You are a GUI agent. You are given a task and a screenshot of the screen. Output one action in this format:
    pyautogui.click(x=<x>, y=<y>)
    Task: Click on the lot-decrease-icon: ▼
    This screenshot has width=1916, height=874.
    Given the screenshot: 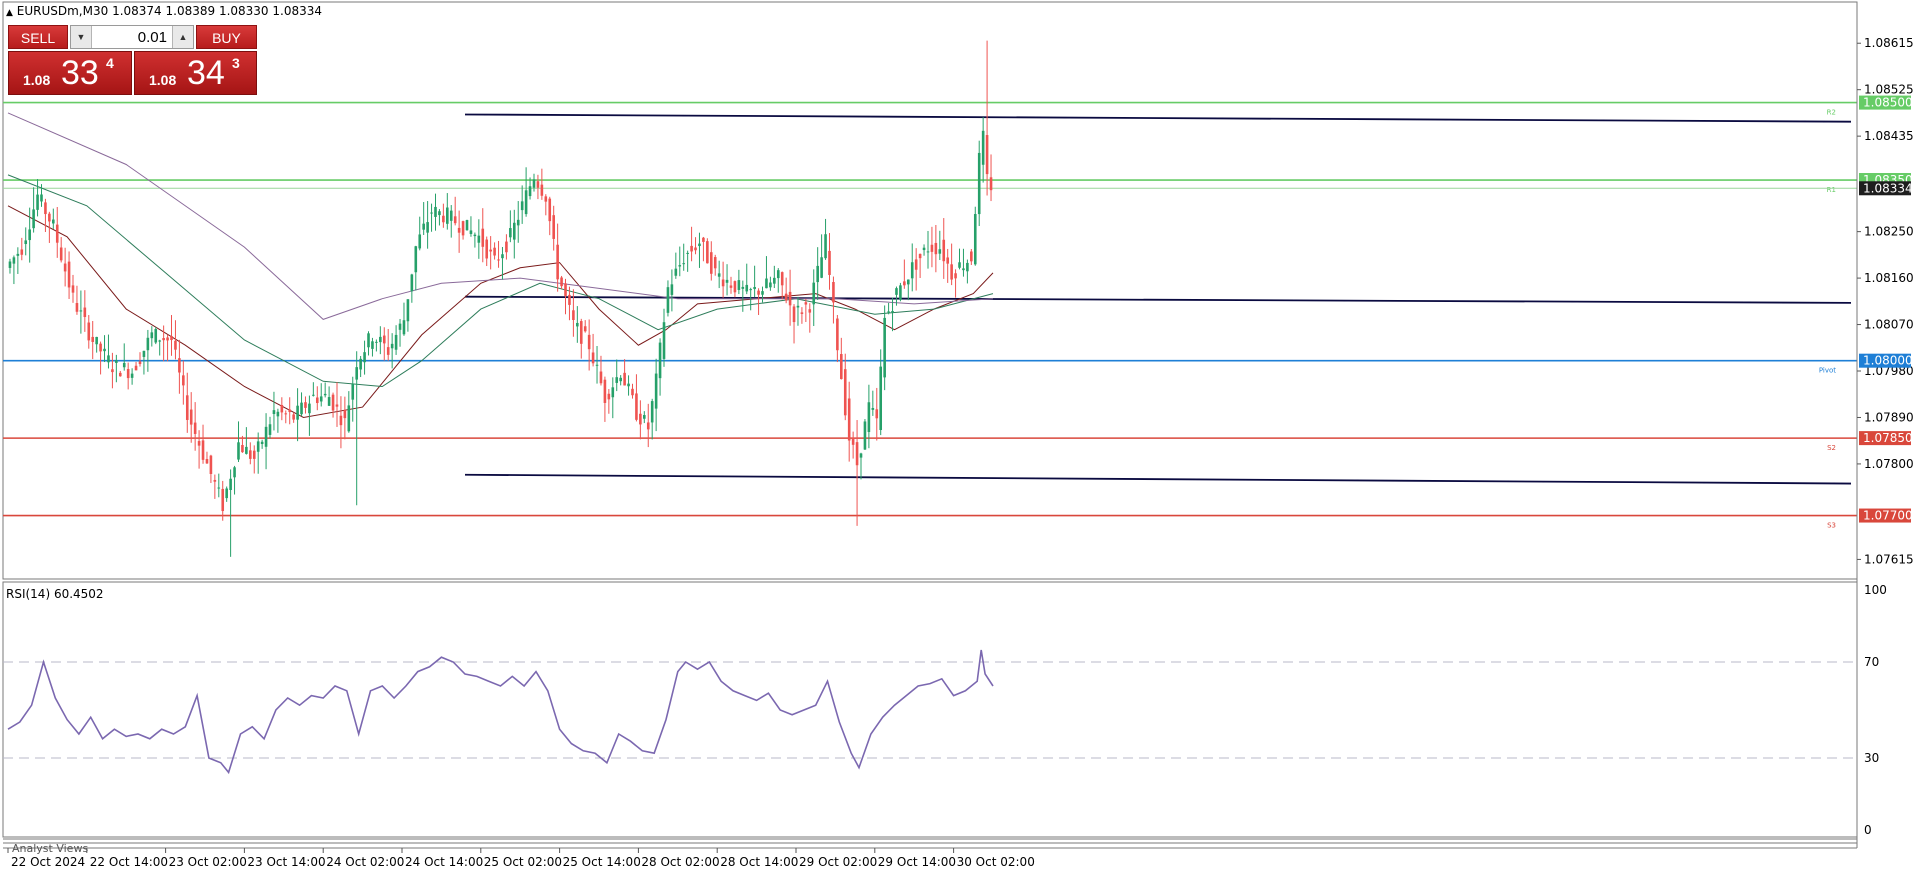 What is the action you would take?
    pyautogui.click(x=81, y=37)
    